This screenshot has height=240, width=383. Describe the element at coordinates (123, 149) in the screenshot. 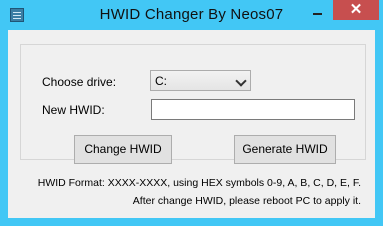

I see `change-hwid-button: Change HWID` at that location.